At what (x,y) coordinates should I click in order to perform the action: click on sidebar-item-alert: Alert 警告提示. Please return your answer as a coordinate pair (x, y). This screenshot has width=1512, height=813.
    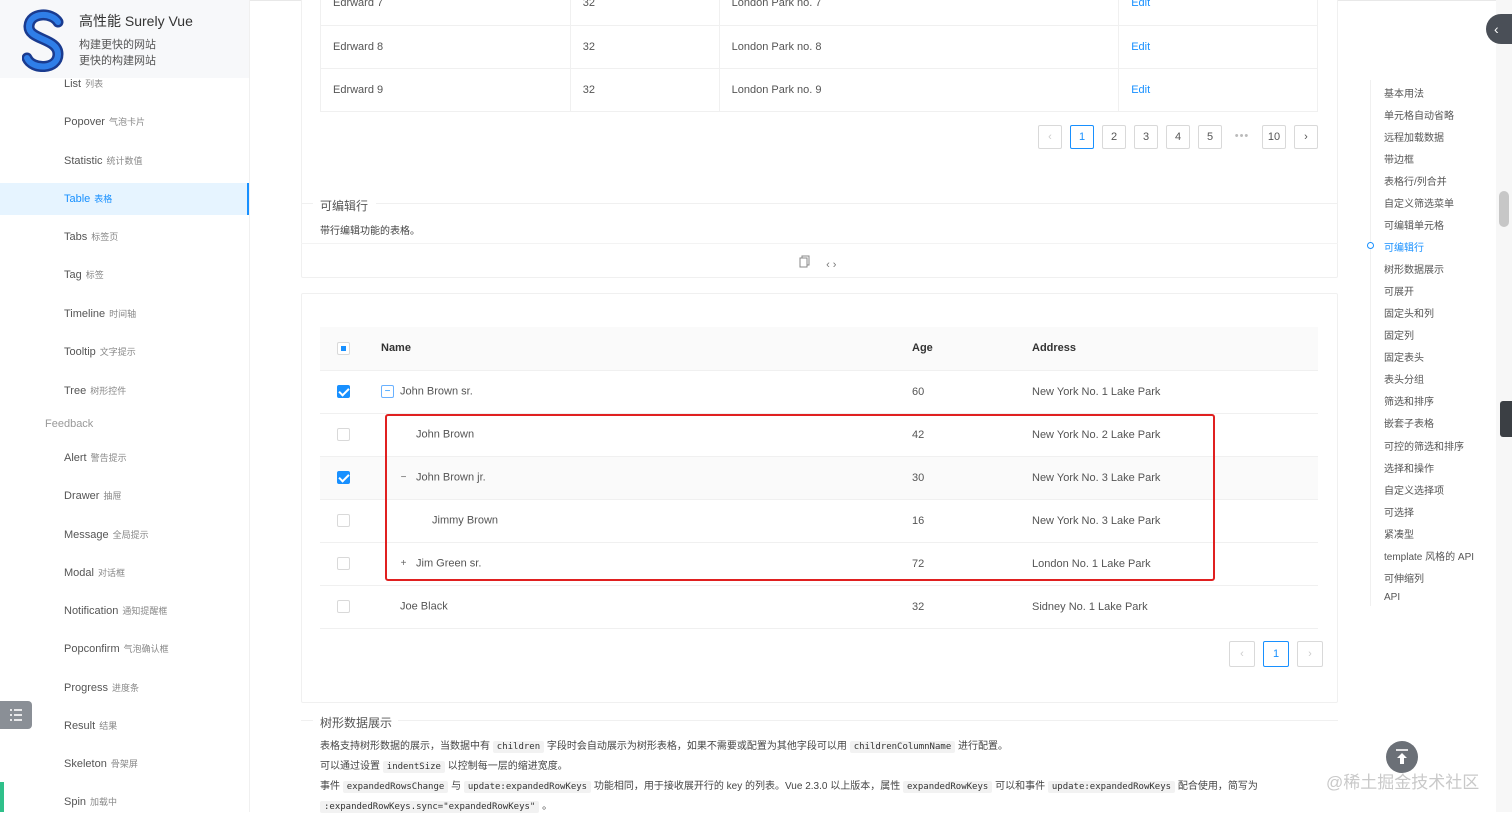
    Looking at the image, I should click on (124, 458).